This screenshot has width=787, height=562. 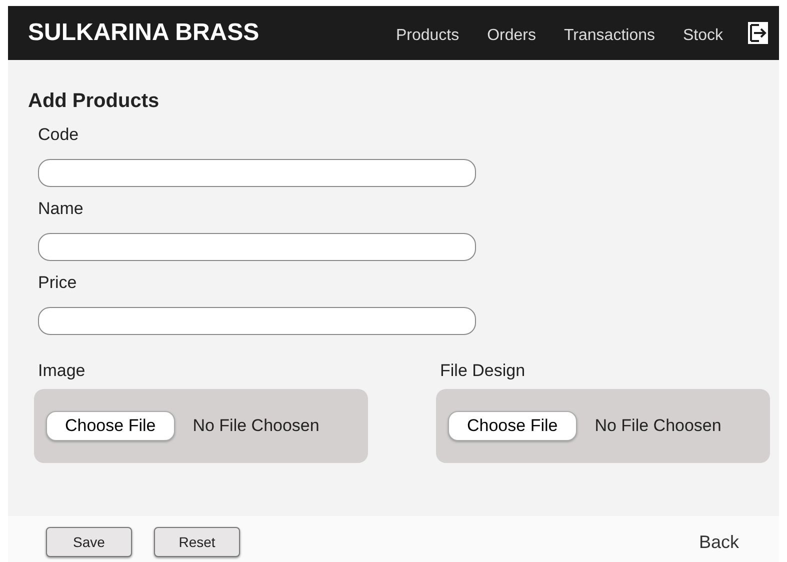 What do you see at coordinates (483, 371) in the screenshot?
I see `field-label: File Design` at bounding box center [483, 371].